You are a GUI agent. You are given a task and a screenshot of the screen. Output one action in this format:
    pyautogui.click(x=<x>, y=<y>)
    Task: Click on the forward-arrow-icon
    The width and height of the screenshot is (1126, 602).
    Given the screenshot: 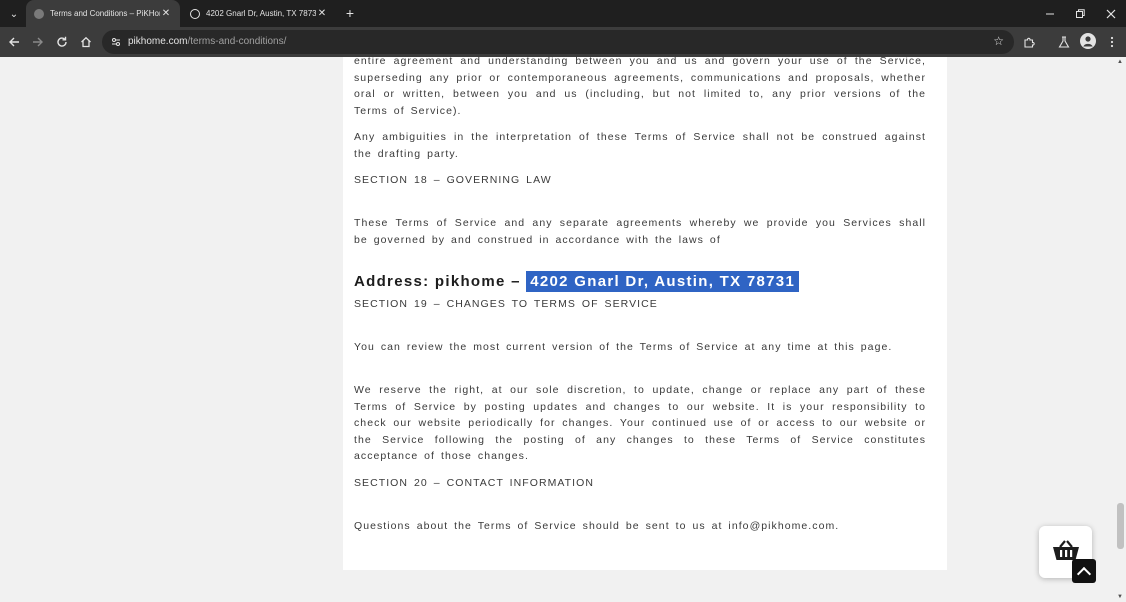 What is the action you would take?
    pyautogui.click(x=38, y=42)
    